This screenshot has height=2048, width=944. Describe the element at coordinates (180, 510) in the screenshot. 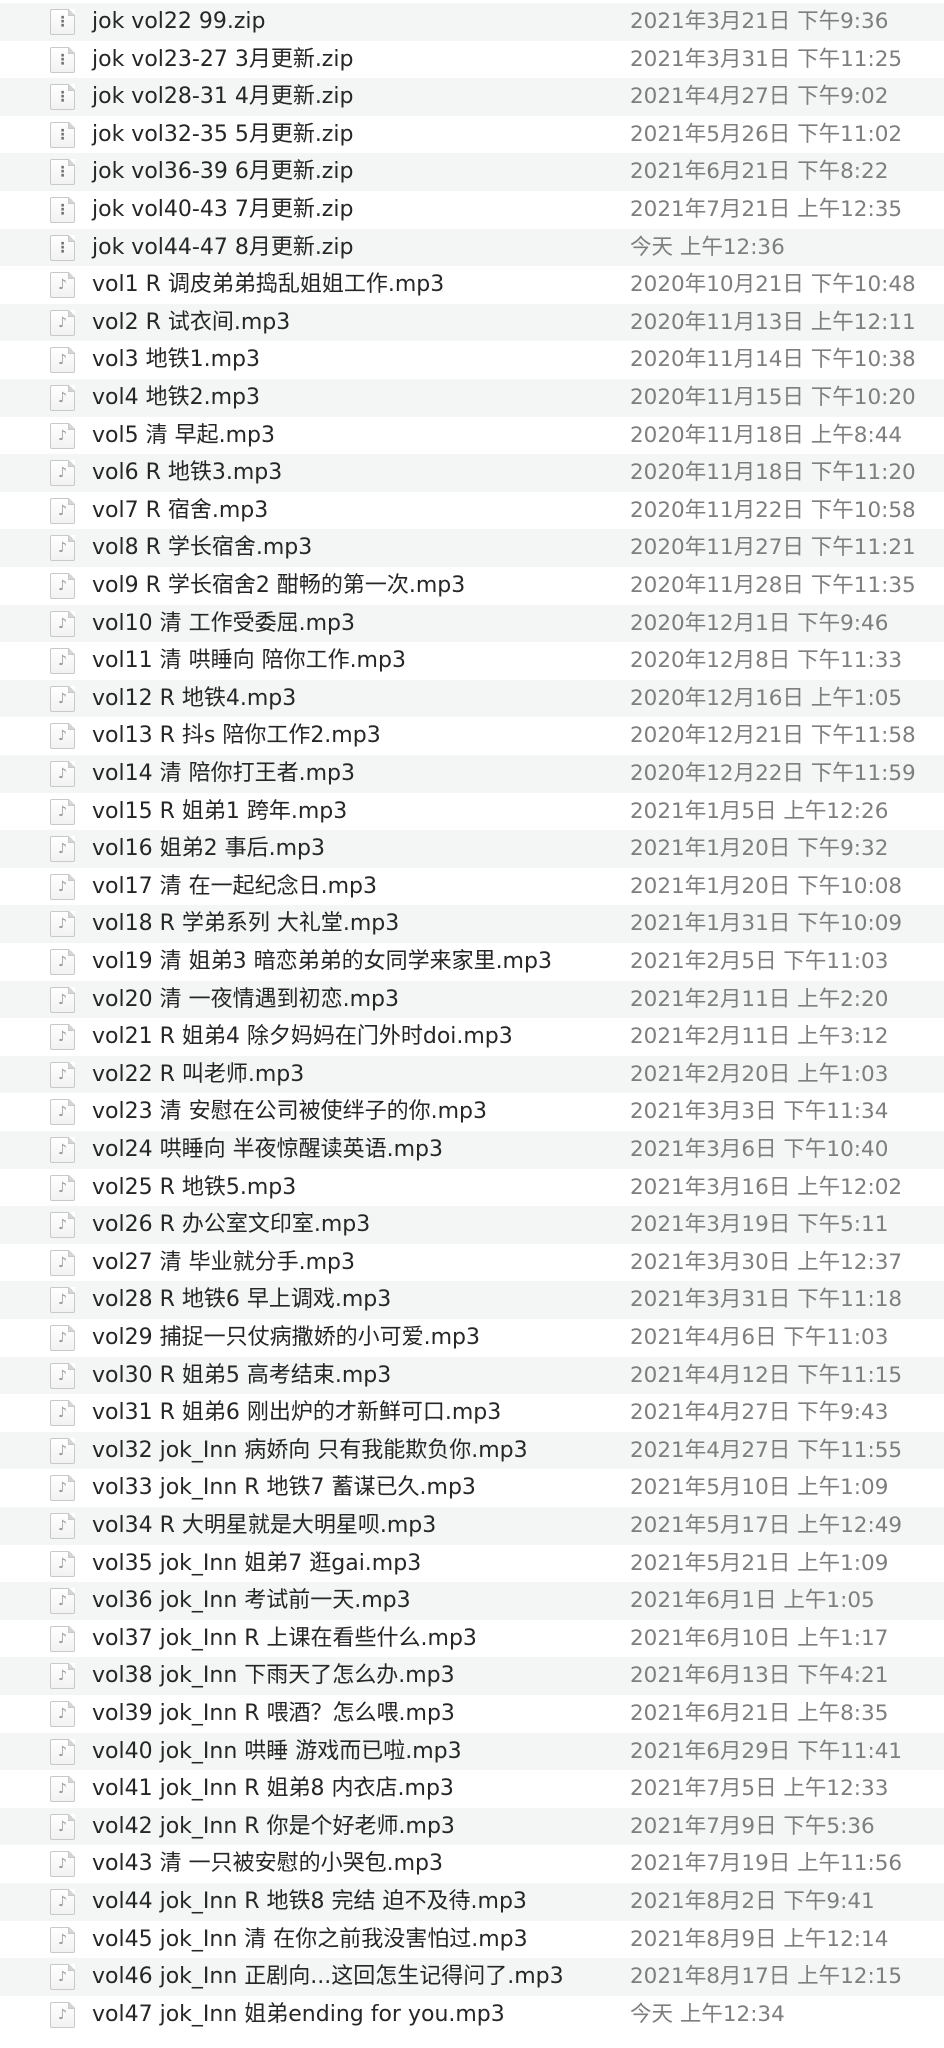

I see `file-name: vol7 R 宿舍.mp3` at that location.